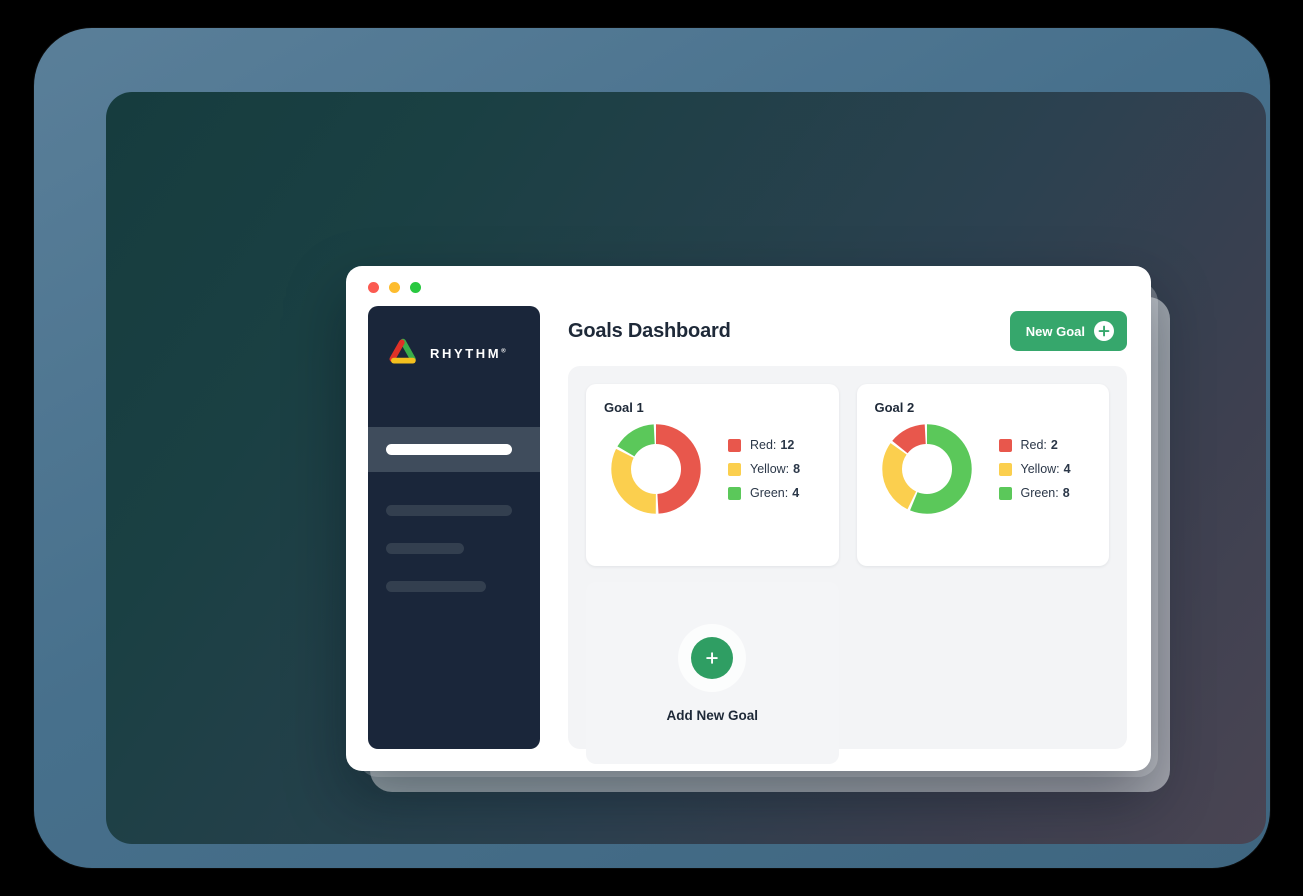 The width and height of the screenshot is (1303, 896). I want to click on legend-value-green: 4, so click(796, 493).